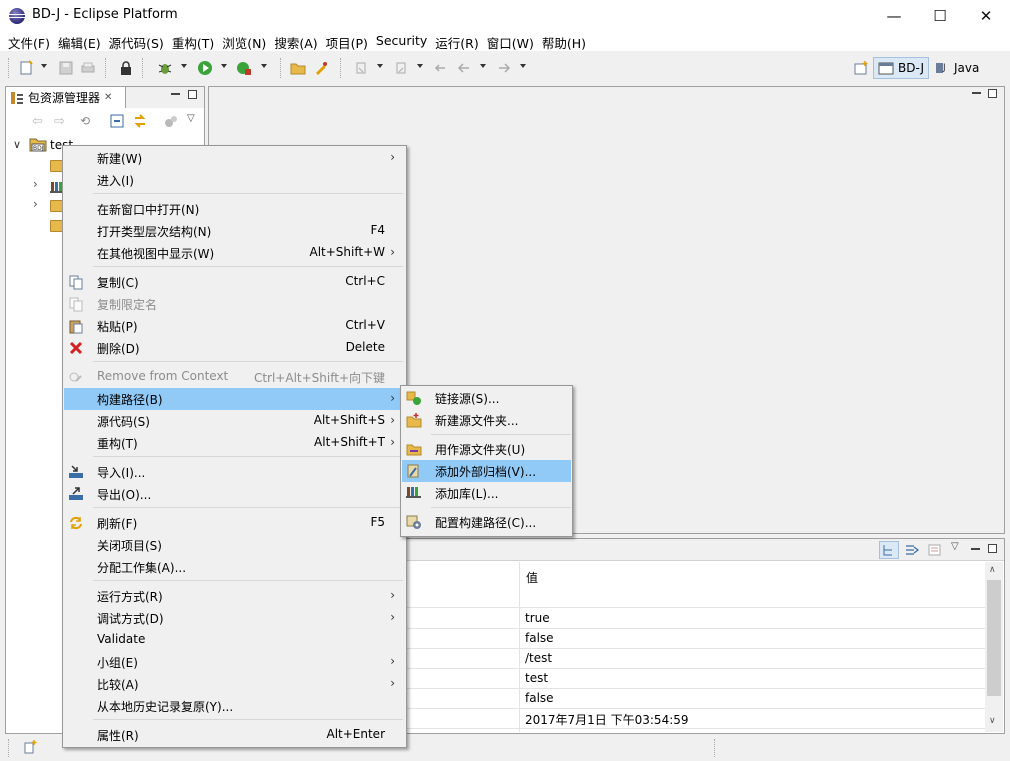 This screenshot has height=761, width=1010. I want to click on run-dropdown-arrow-icon, so click(224, 66).